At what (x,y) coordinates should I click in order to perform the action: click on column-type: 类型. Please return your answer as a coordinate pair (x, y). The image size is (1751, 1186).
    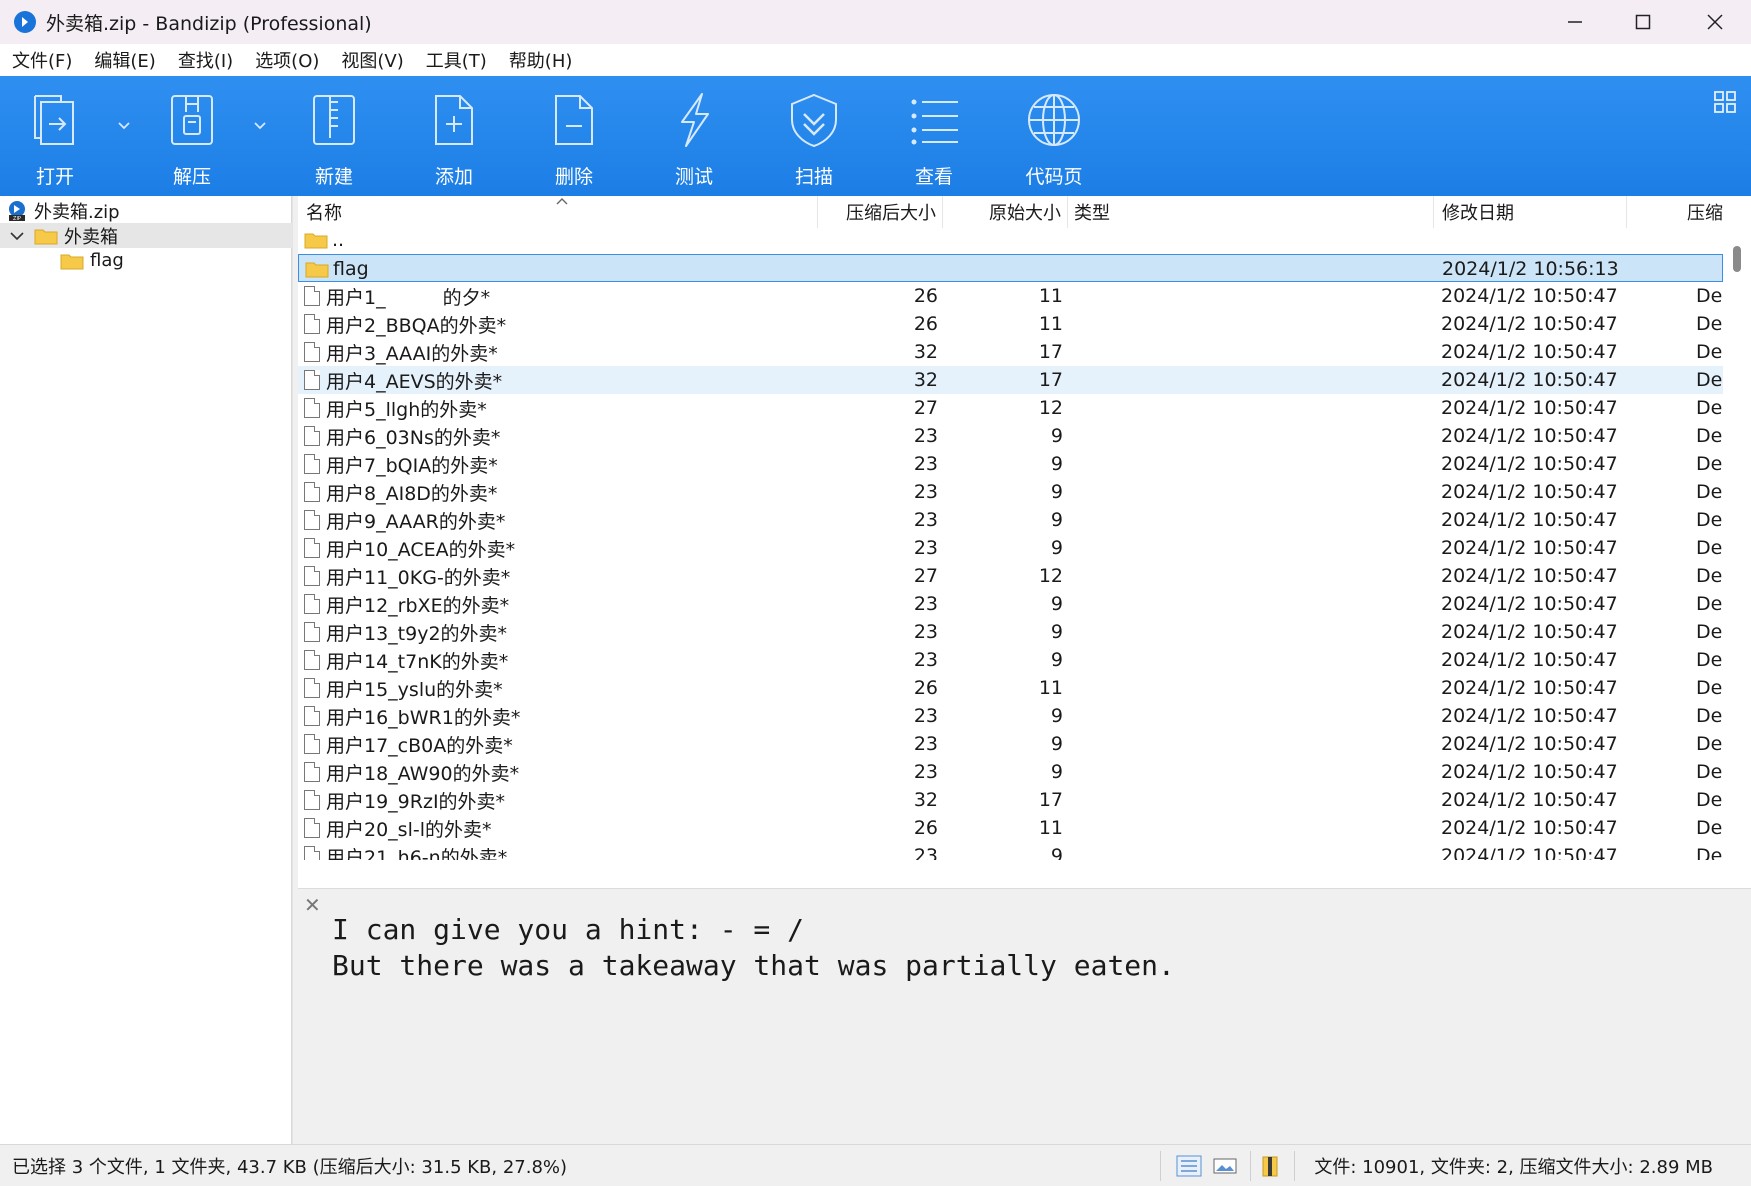
    Looking at the image, I should click on (1251, 212).